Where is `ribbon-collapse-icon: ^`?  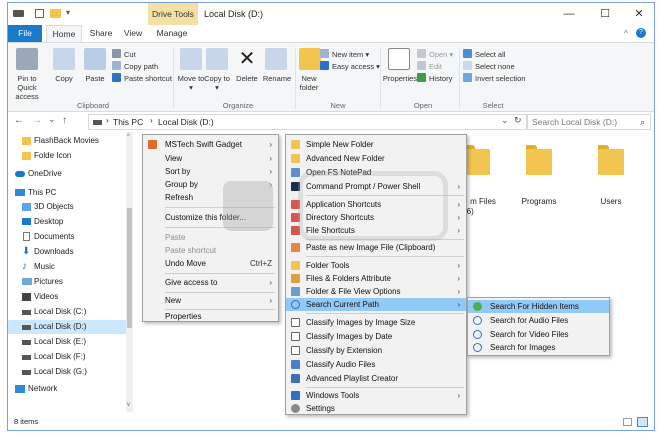 ribbon-collapse-icon: ^ is located at coordinates (626, 33).